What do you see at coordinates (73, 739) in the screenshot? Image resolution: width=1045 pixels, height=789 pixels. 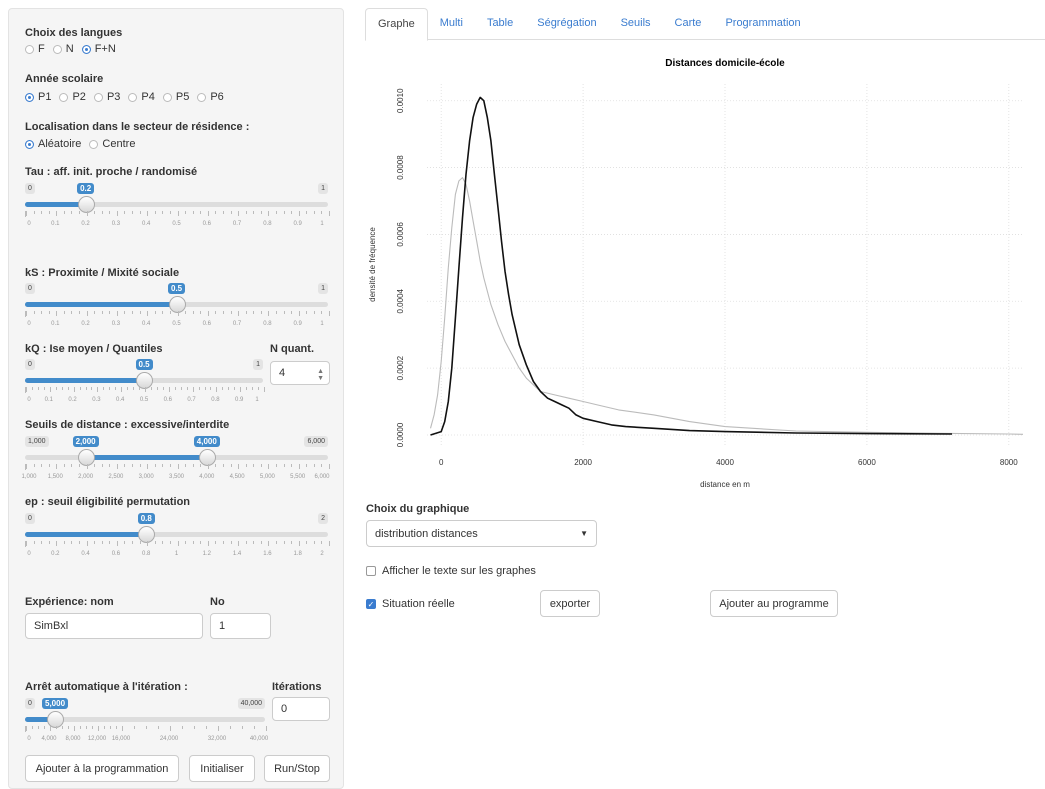 I see `slider-tick-label: 8,000` at bounding box center [73, 739].